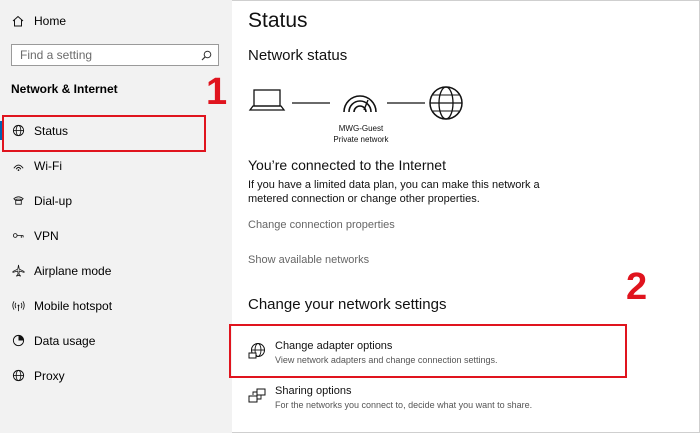 The height and width of the screenshot is (433, 700). What do you see at coordinates (217, 92) in the screenshot?
I see `step-marker-1: 1` at bounding box center [217, 92].